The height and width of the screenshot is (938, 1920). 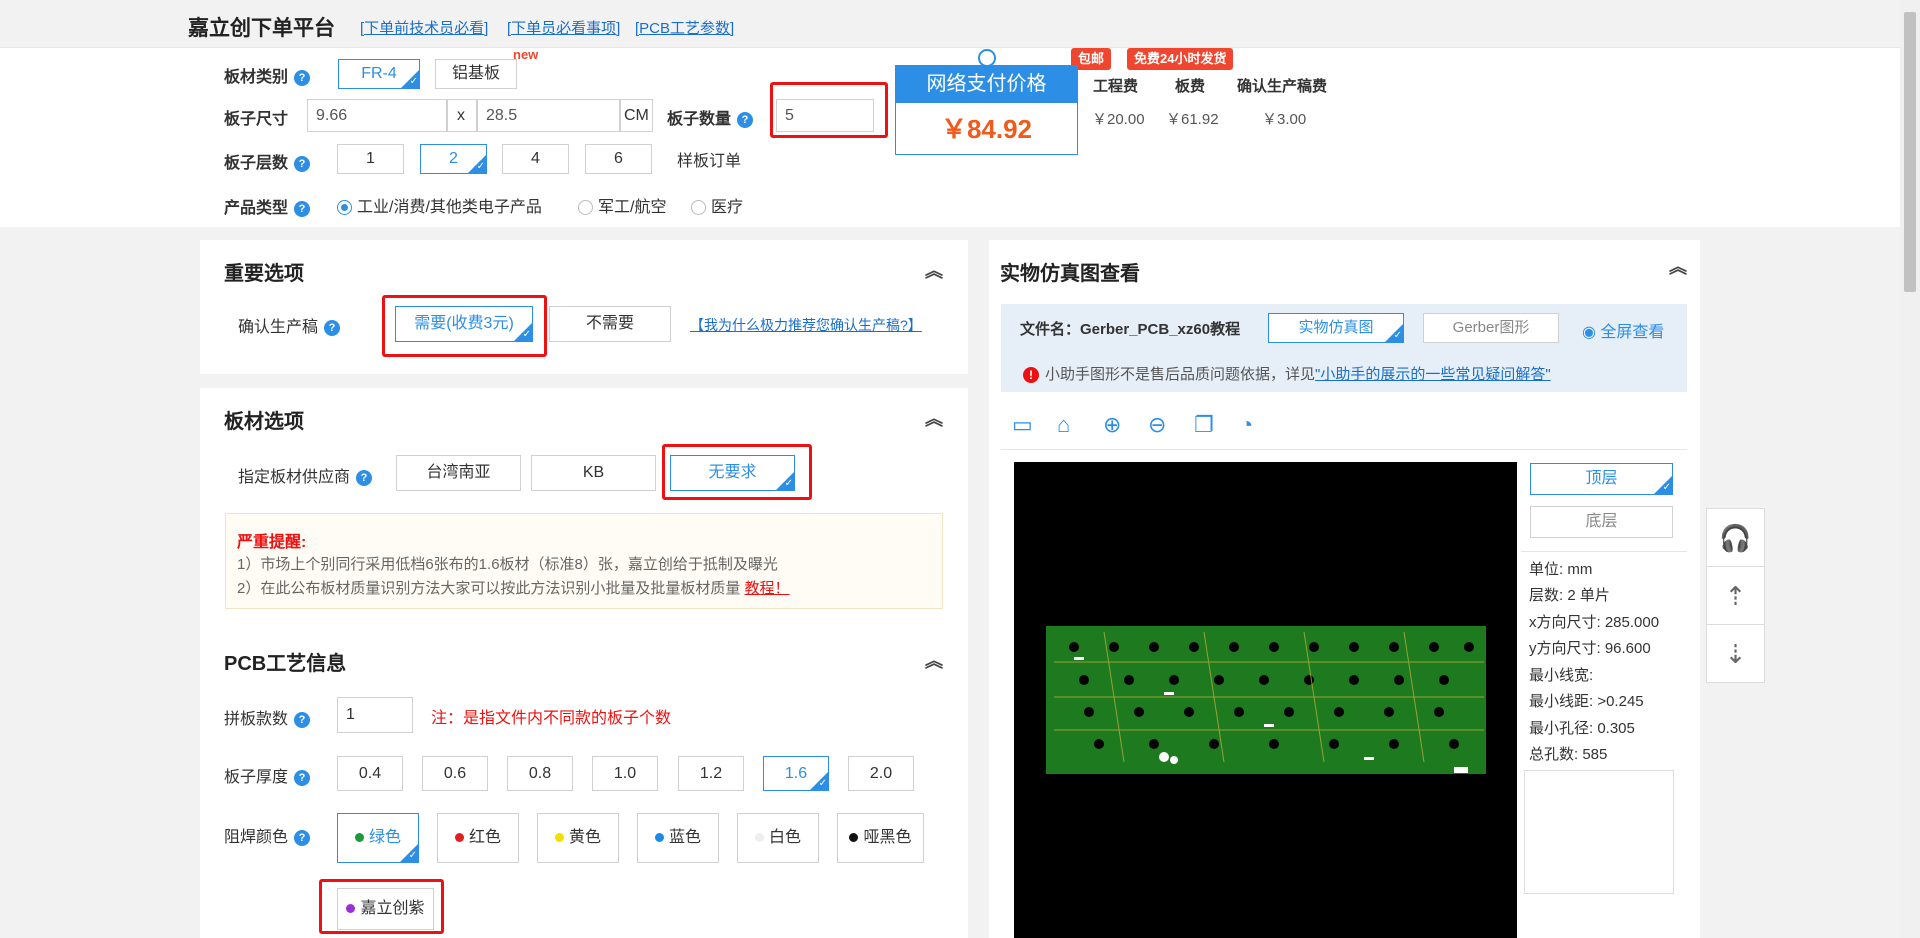 What do you see at coordinates (289, 325) in the screenshot?
I see `confirm-label: 确认生产稿?` at bounding box center [289, 325].